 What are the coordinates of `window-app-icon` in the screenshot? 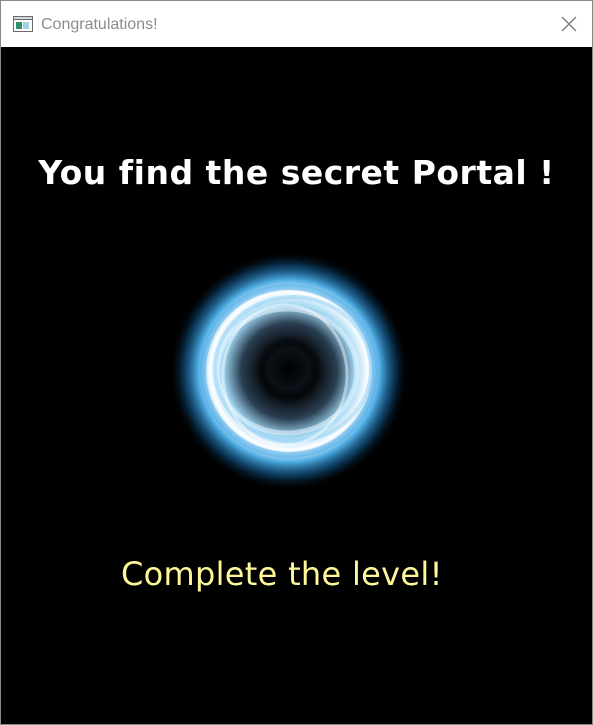 It's located at (23, 24).